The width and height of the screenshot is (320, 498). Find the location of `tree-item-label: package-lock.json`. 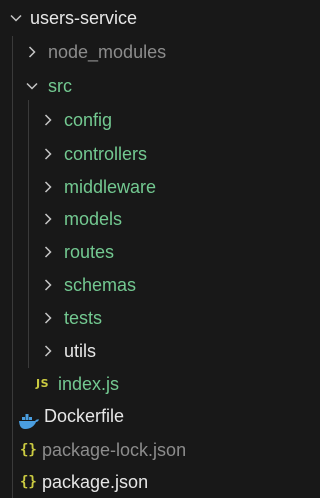

tree-item-label: package-lock.json is located at coordinates (114, 450).